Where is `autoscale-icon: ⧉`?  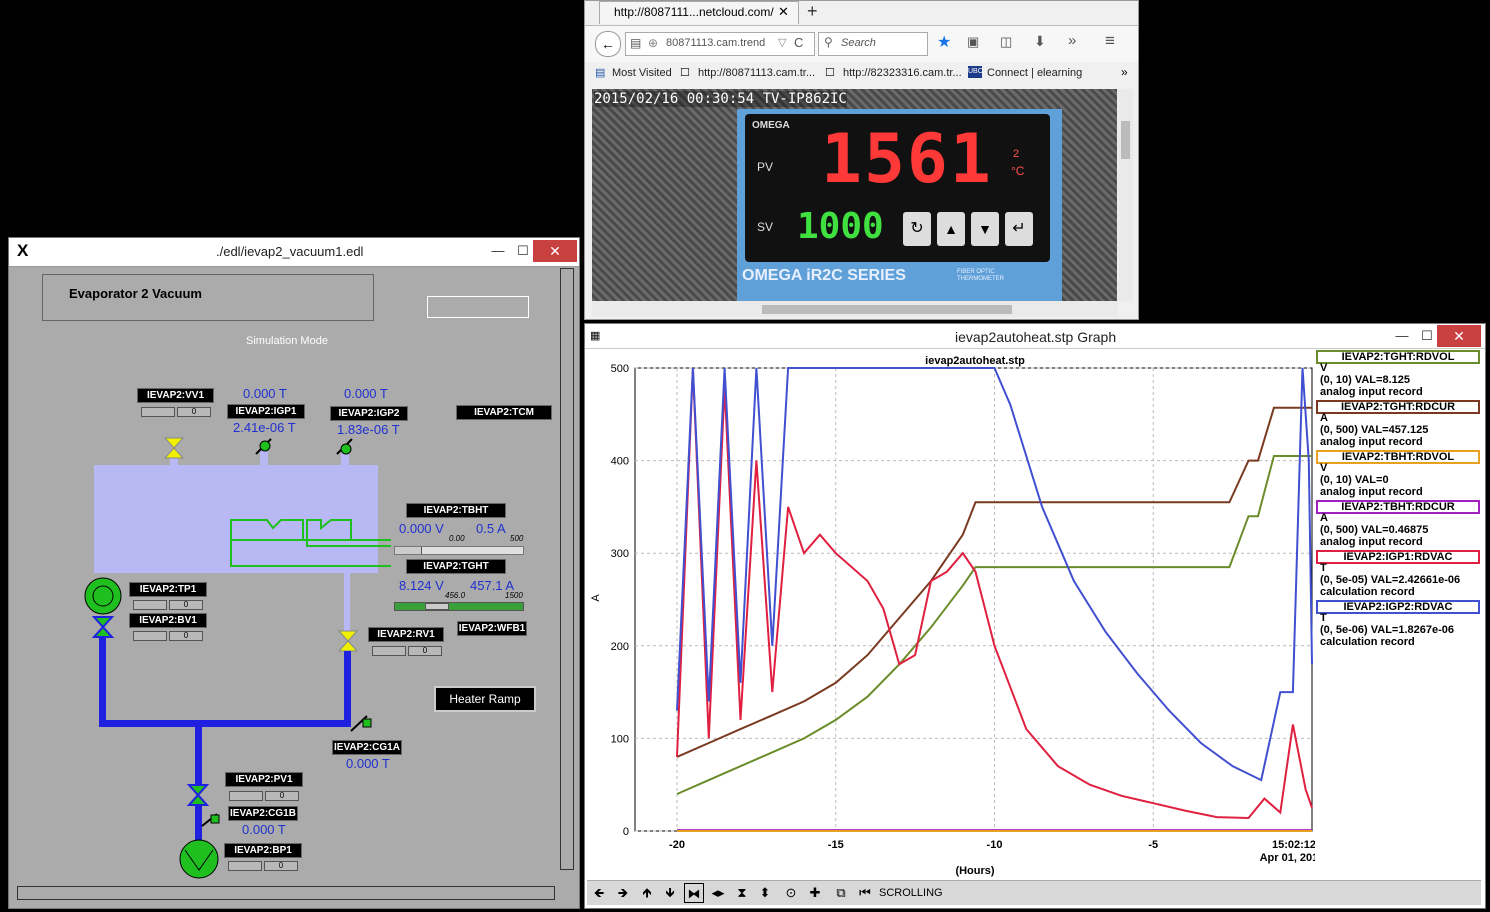
autoscale-icon: ⧉ is located at coordinates (841, 893).